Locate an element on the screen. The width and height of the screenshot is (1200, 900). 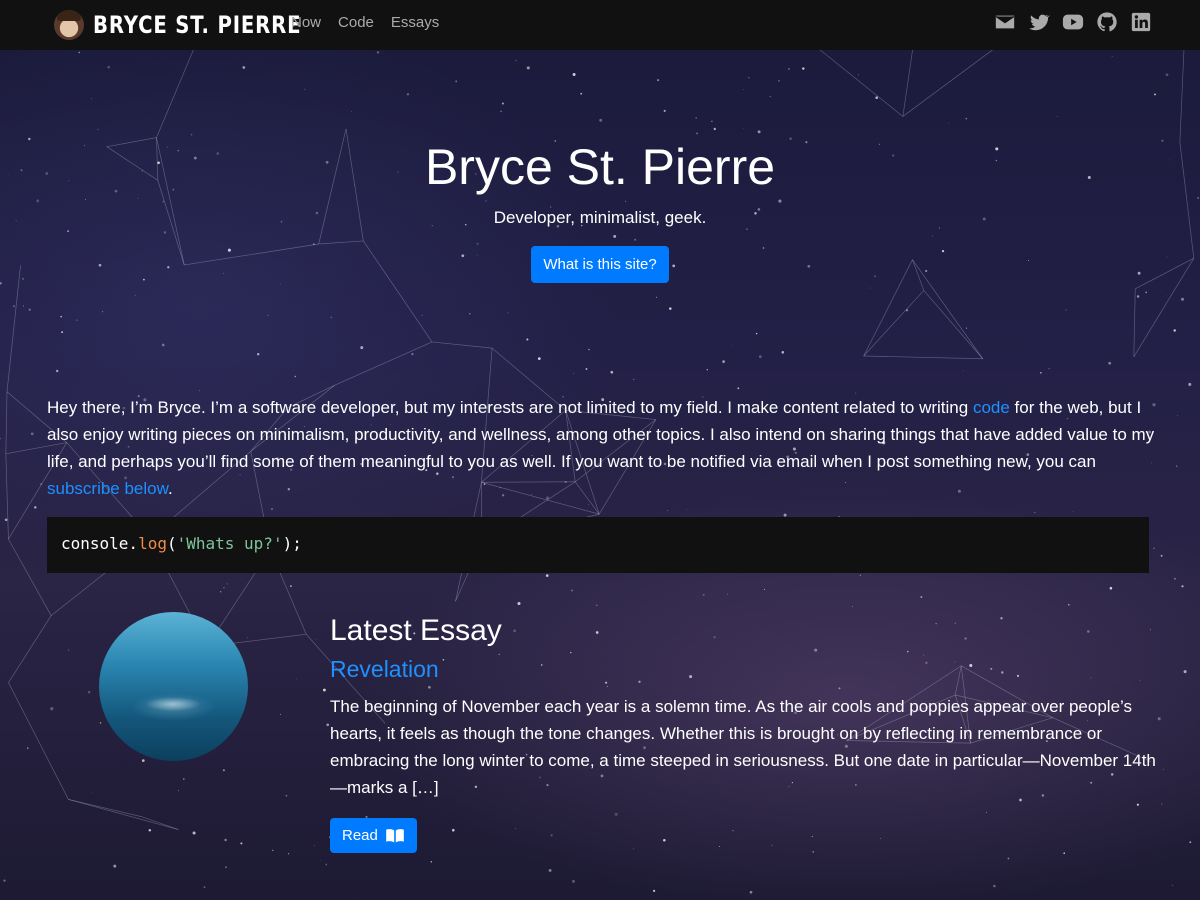
read-button-label: Read is located at coordinates (360, 835).